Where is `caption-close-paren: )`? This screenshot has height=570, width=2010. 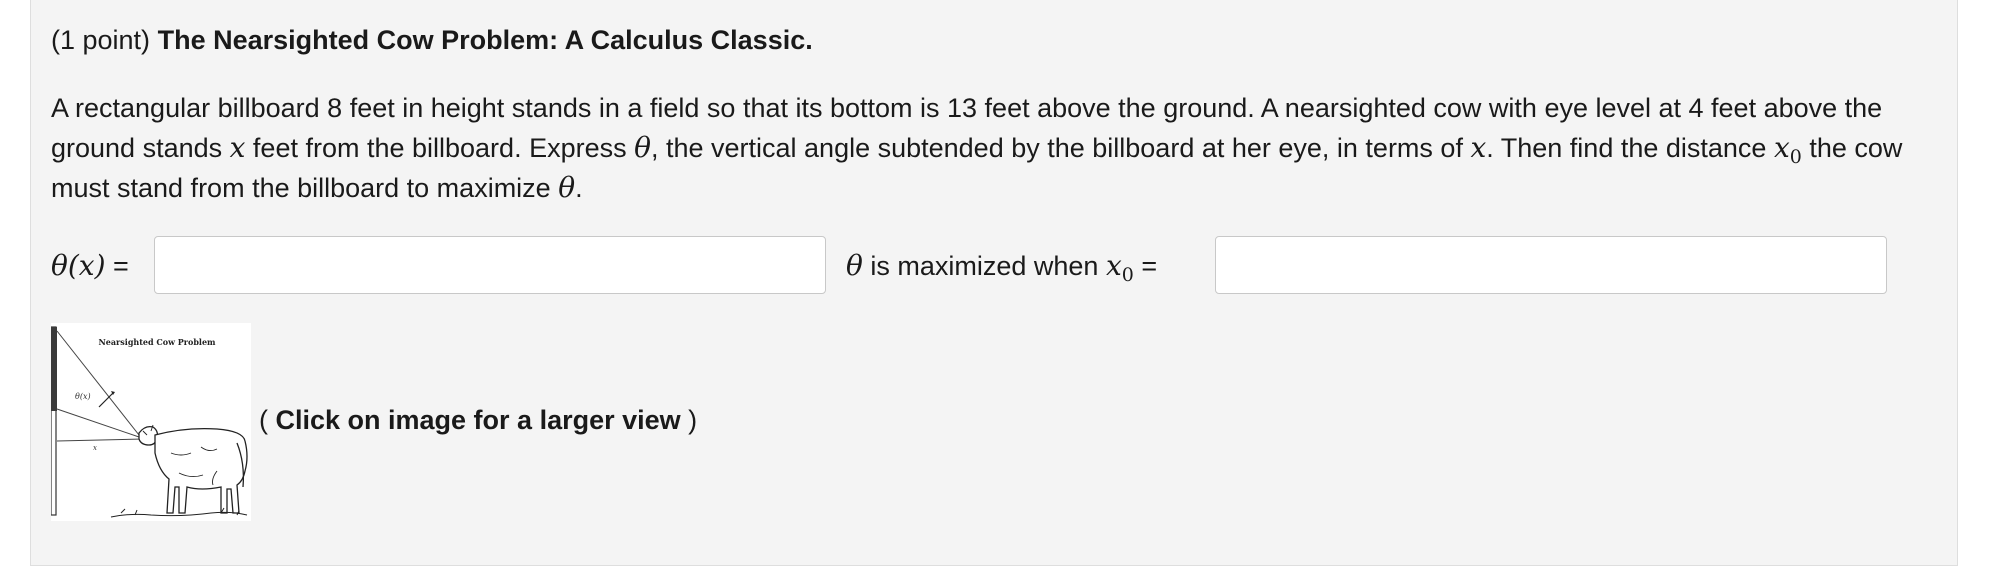 caption-close-paren: ) is located at coordinates (689, 420).